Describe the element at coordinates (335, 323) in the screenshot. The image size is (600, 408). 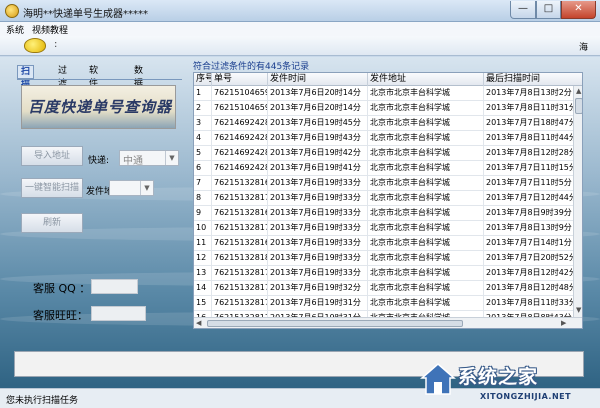
I see `horizontal-scroll-thumb` at that location.